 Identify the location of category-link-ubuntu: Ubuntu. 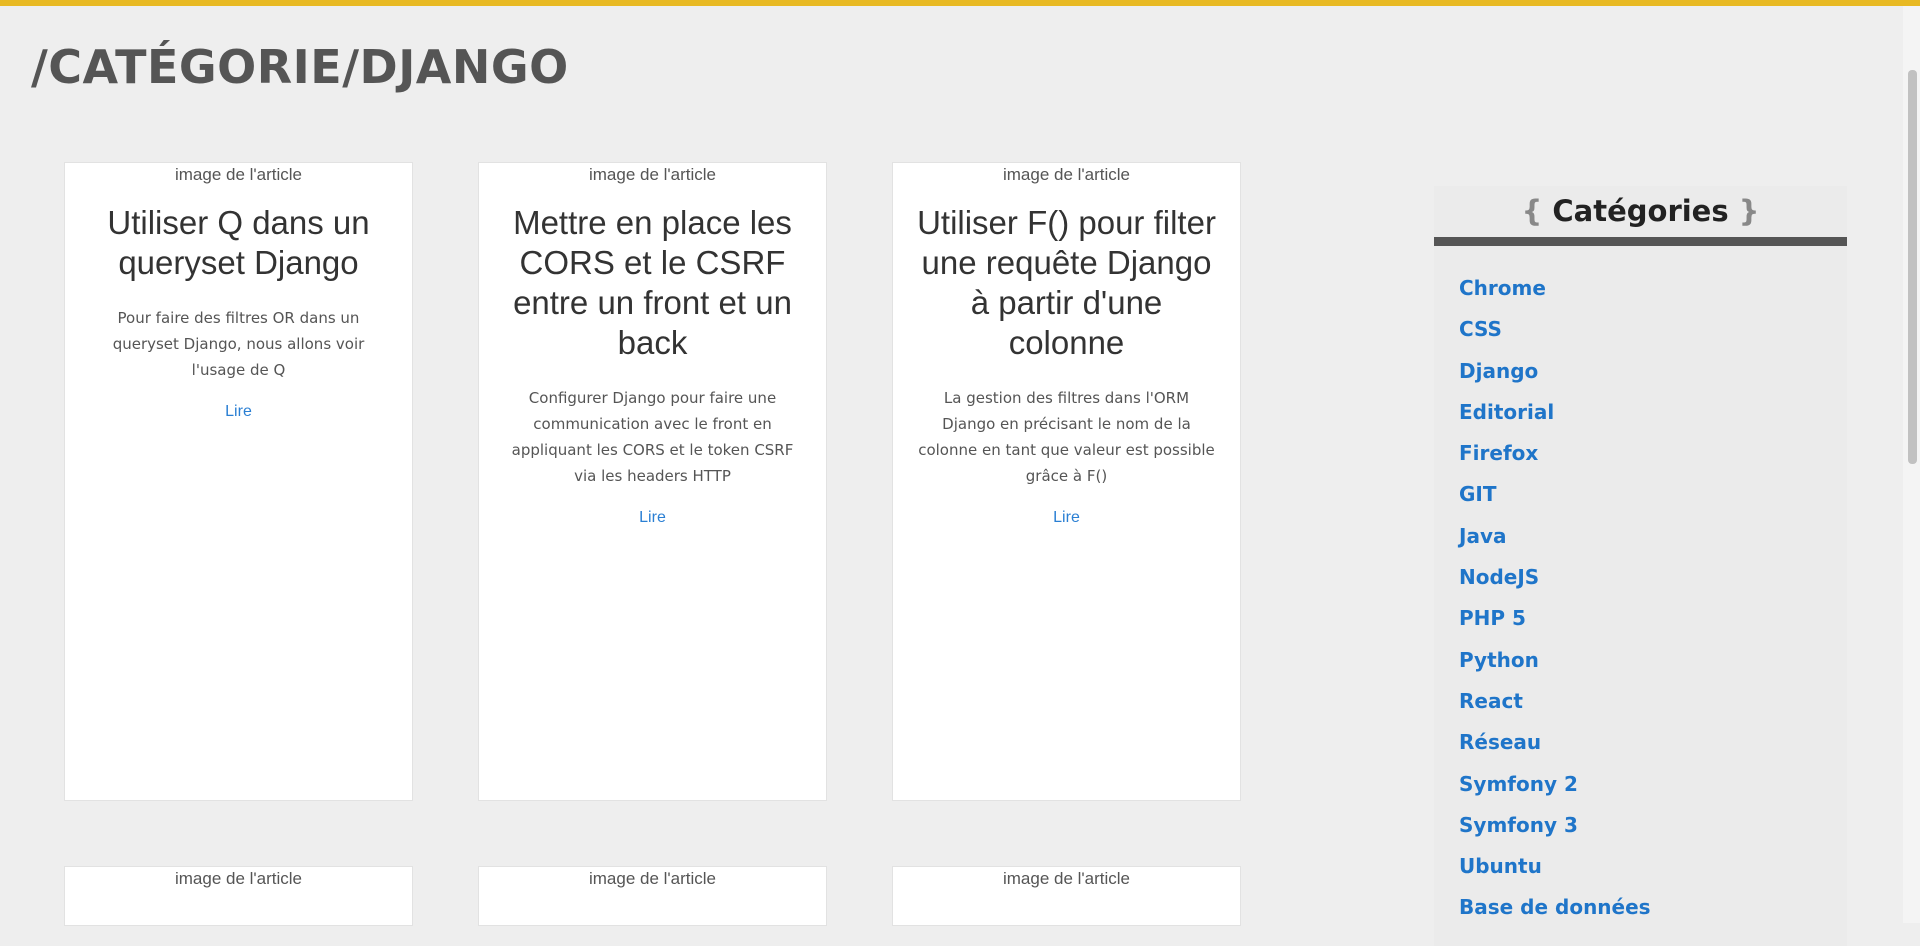
(1500, 866).